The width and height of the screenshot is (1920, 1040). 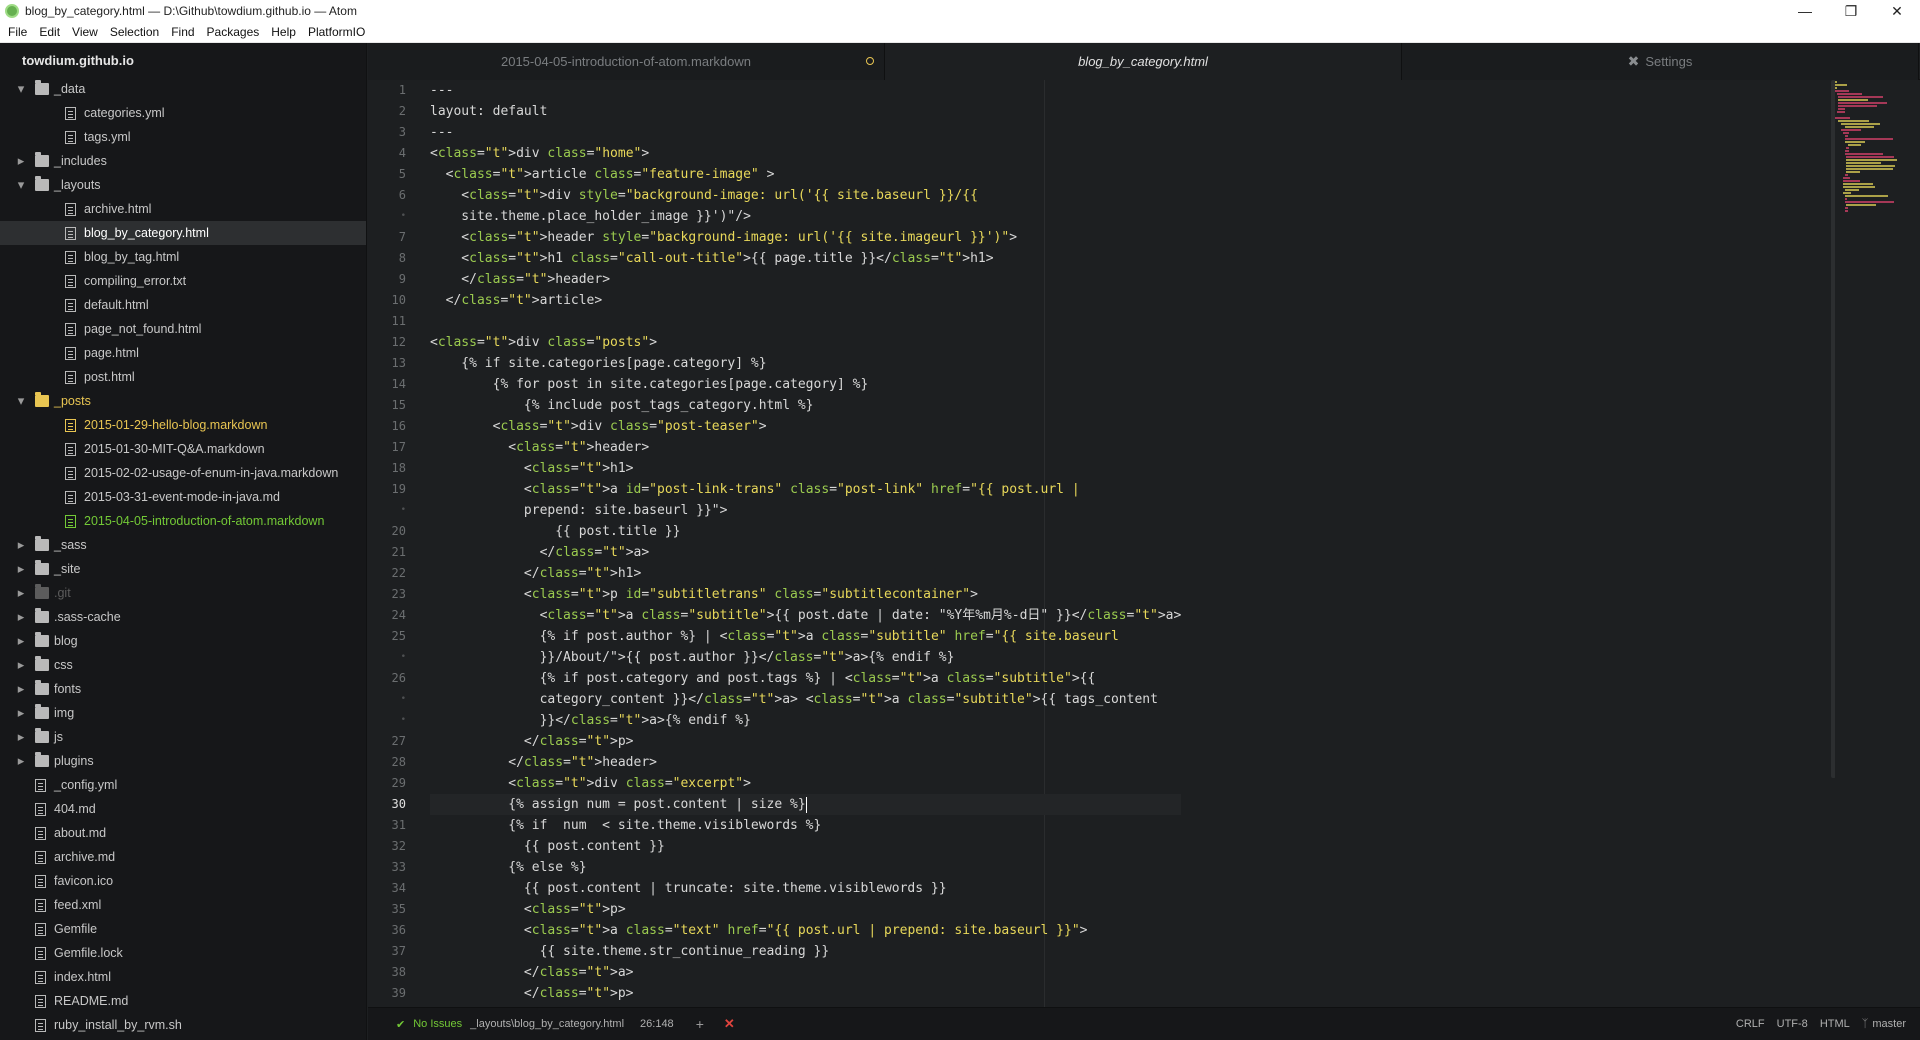 What do you see at coordinates (437, 1024) in the screenshot?
I see `linter-status: No Issues` at bounding box center [437, 1024].